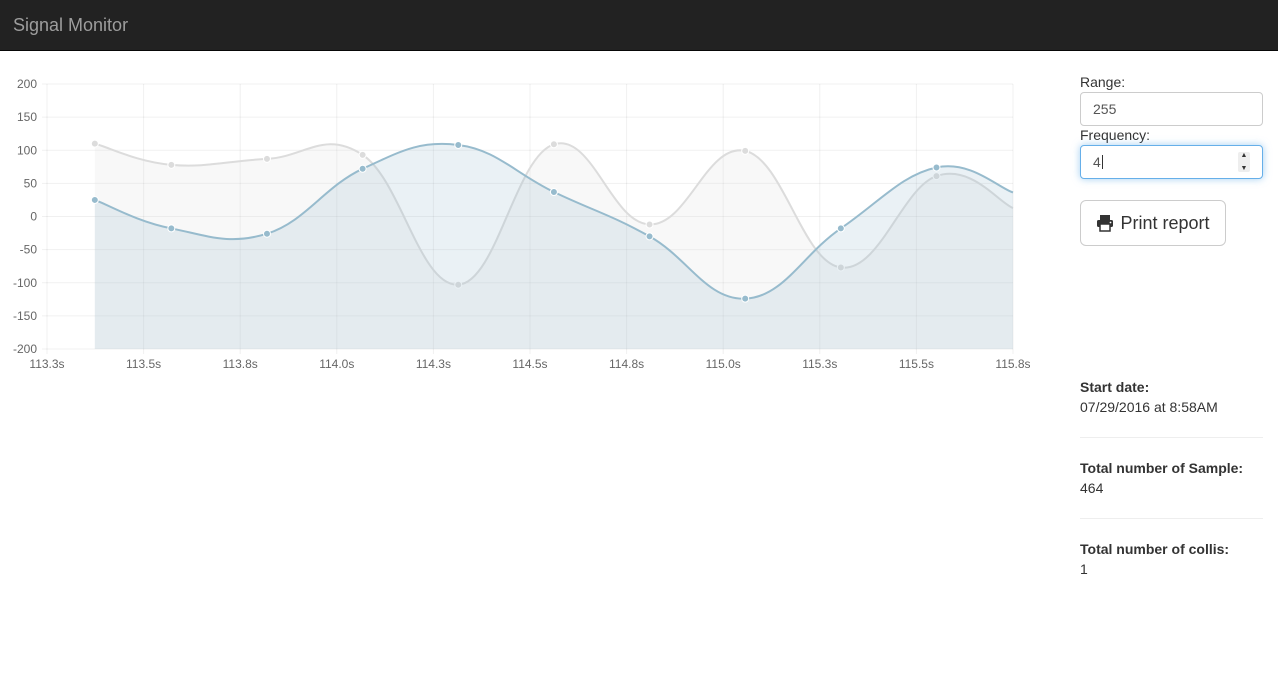 The height and width of the screenshot is (686, 1278). I want to click on collis-value: 1, so click(1084, 569).